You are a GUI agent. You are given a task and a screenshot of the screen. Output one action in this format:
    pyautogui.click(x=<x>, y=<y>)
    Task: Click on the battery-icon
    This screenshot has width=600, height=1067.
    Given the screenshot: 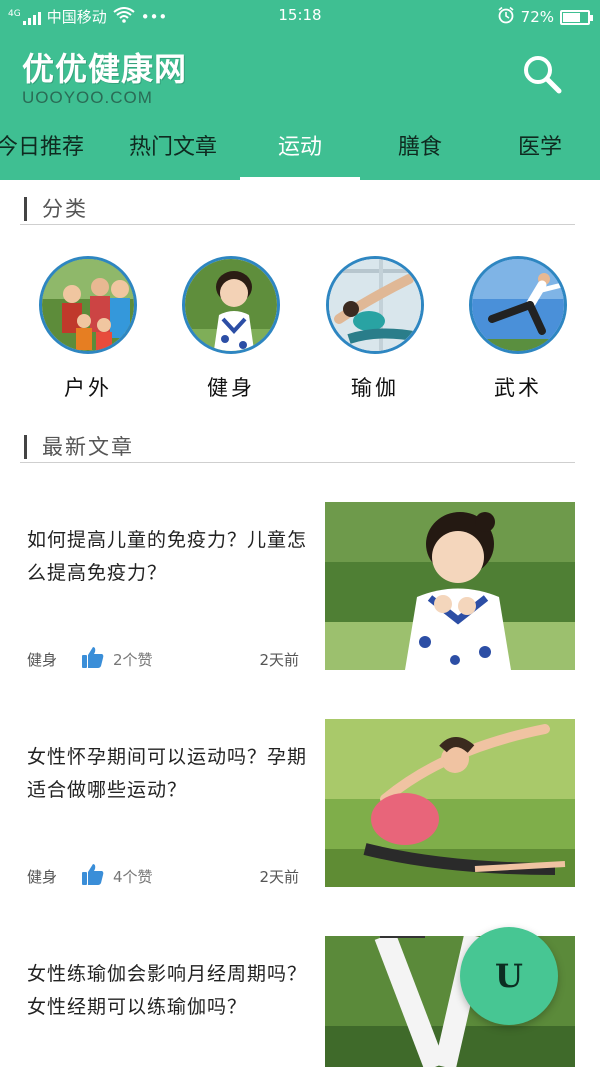 What is the action you would take?
    pyautogui.click(x=576, y=17)
    